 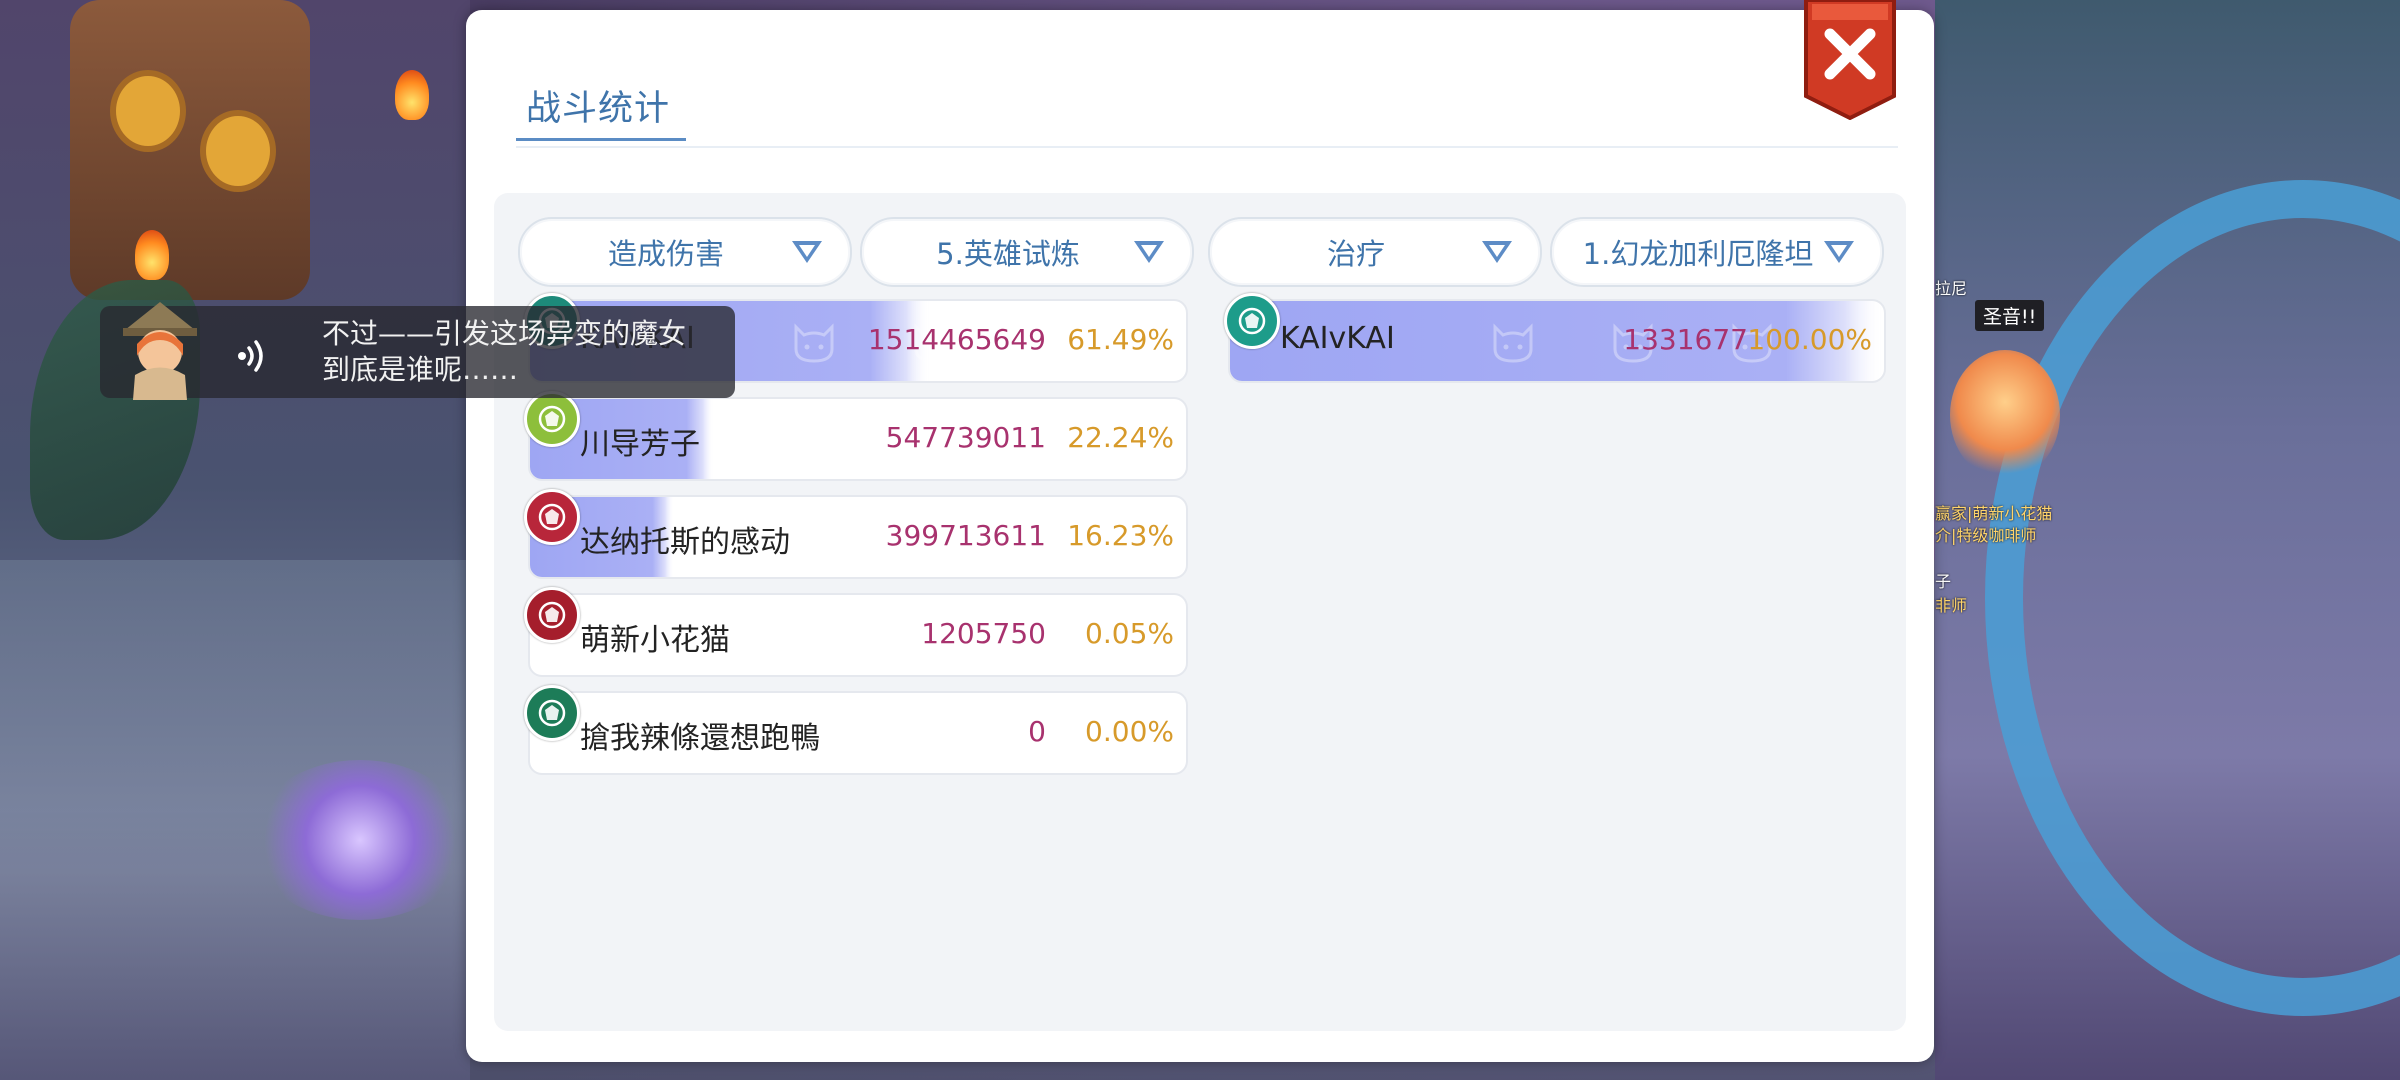 What do you see at coordinates (1557, 341) in the screenshot?
I see `ranking-row: KAIvKAI 1331677 100.00%` at bounding box center [1557, 341].